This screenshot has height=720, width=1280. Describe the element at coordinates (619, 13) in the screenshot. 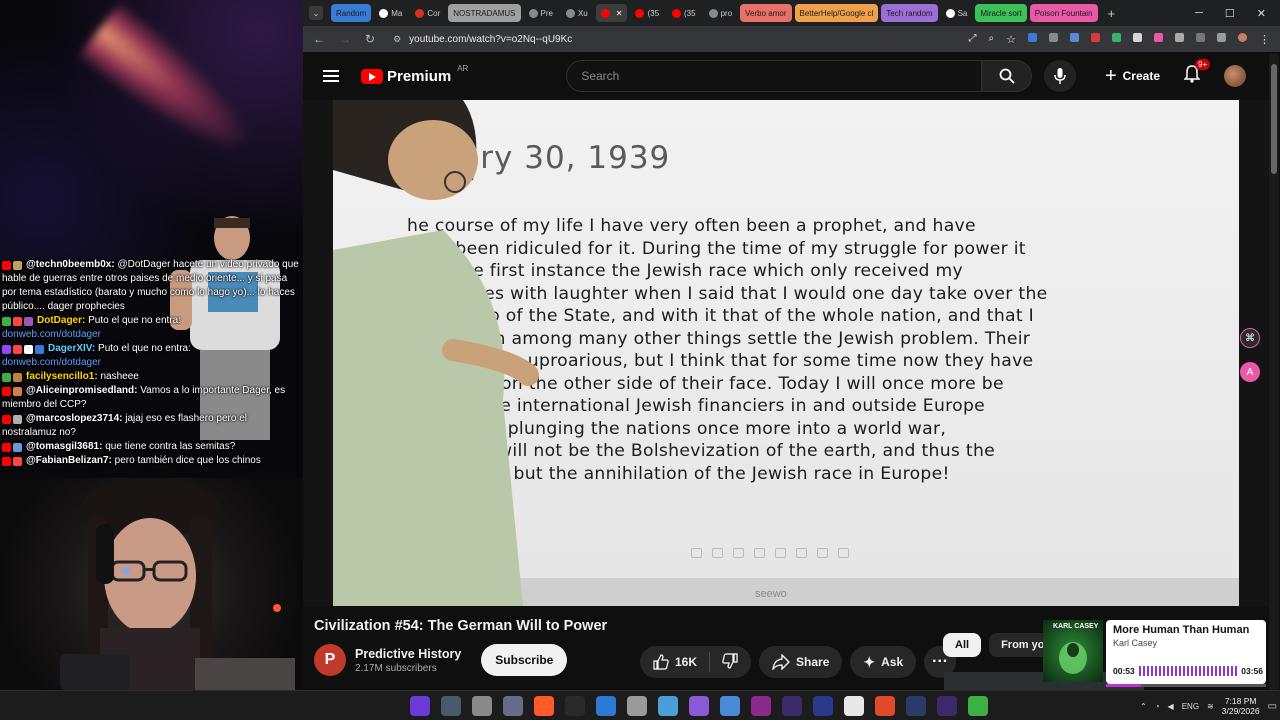

I see `close-tab-icon: ✕` at that location.